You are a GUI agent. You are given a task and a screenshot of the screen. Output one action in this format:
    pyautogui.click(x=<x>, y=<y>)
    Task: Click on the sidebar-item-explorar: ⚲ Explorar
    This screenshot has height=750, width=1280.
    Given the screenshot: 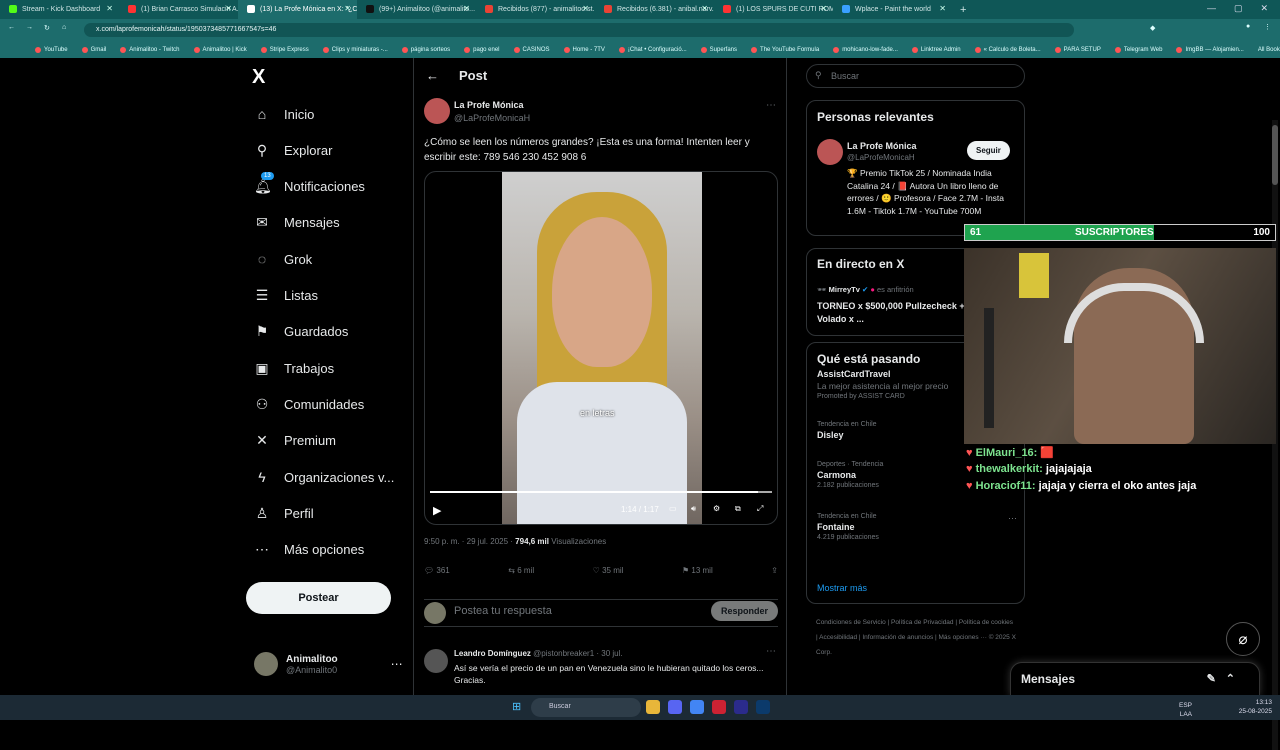 What is the action you would take?
    pyautogui.click(x=293, y=150)
    